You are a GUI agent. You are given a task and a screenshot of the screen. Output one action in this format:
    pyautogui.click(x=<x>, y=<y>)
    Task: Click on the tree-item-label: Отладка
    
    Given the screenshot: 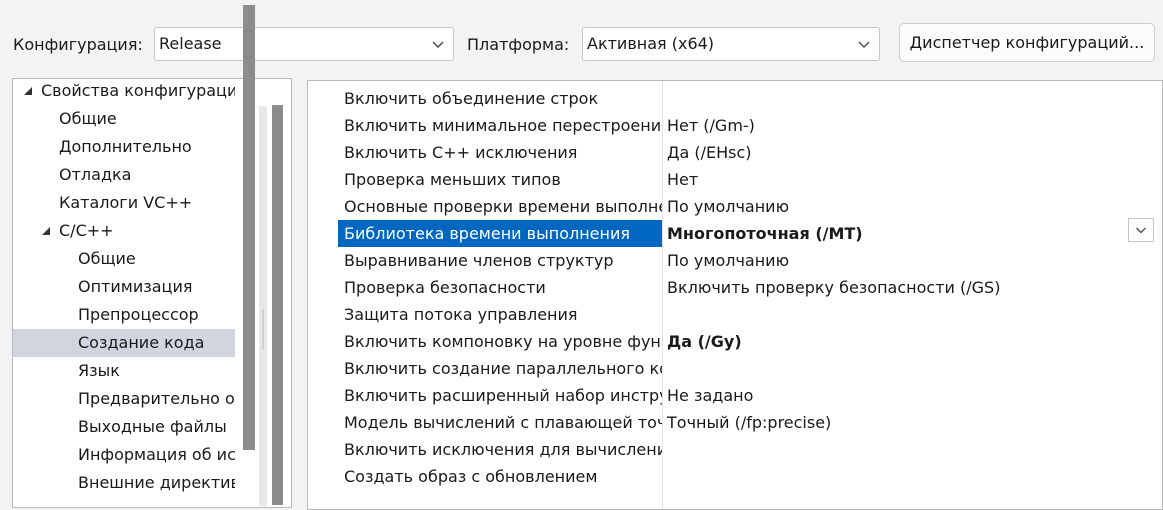 What is the action you would take?
    pyautogui.click(x=95, y=174)
    